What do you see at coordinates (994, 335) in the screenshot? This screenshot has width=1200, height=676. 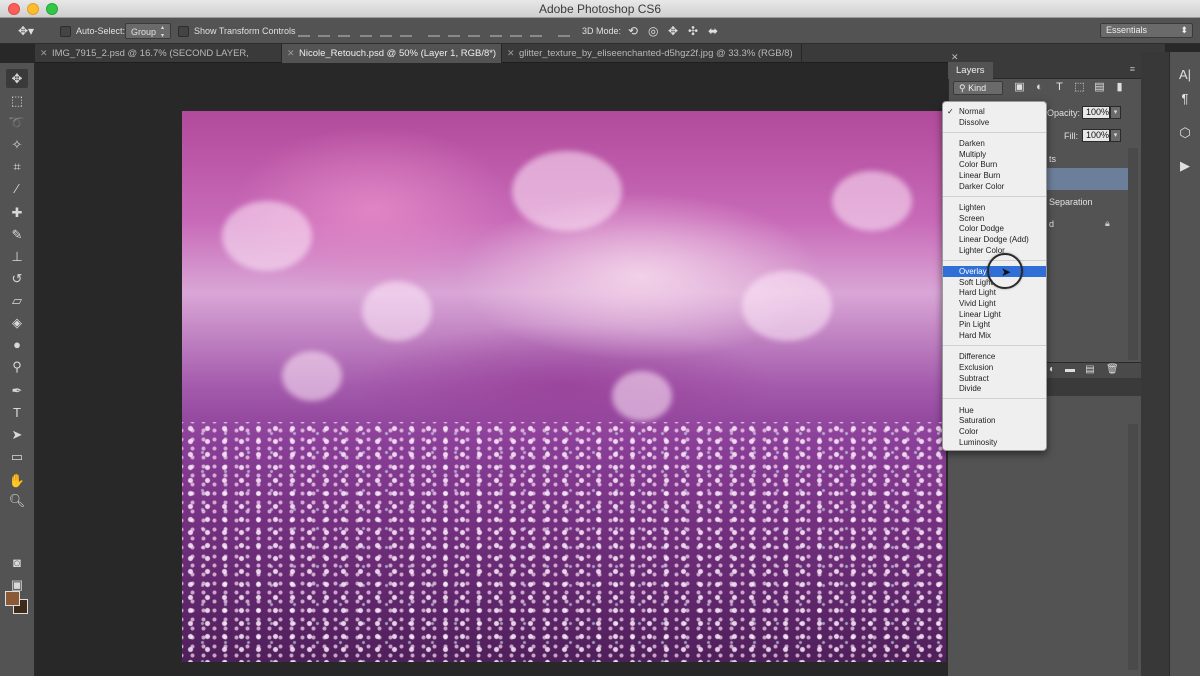 I see `blend-mode-option: Hard Mix` at bounding box center [994, 335].